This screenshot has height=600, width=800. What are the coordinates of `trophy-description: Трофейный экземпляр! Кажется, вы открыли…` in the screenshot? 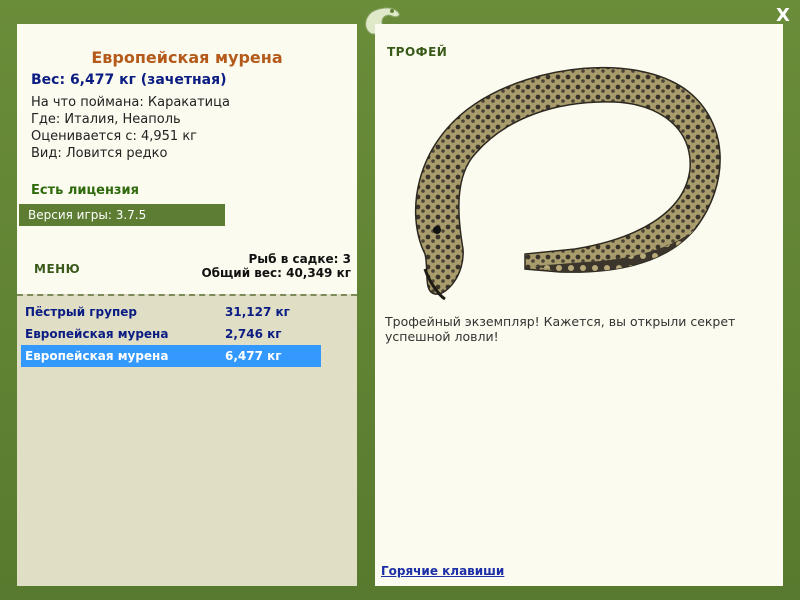 It's located at (560, 329).